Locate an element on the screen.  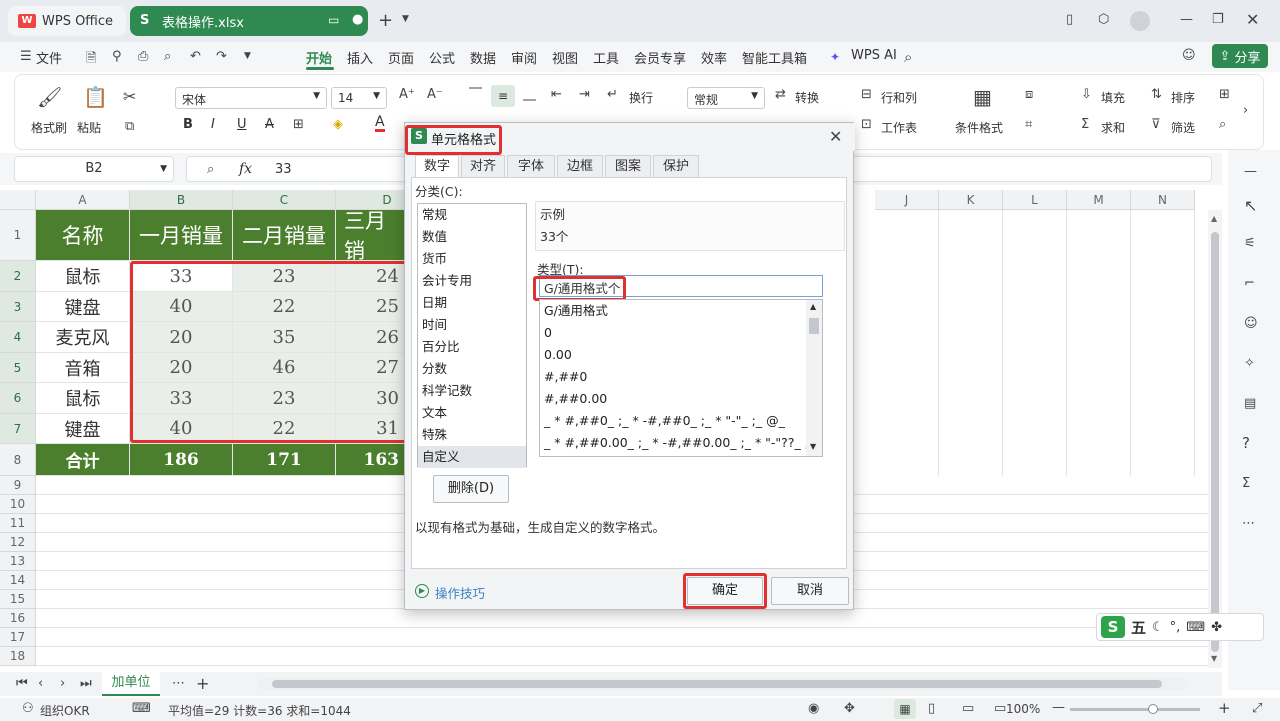
new-tab-icon: + is located at coordinates (385, 20).